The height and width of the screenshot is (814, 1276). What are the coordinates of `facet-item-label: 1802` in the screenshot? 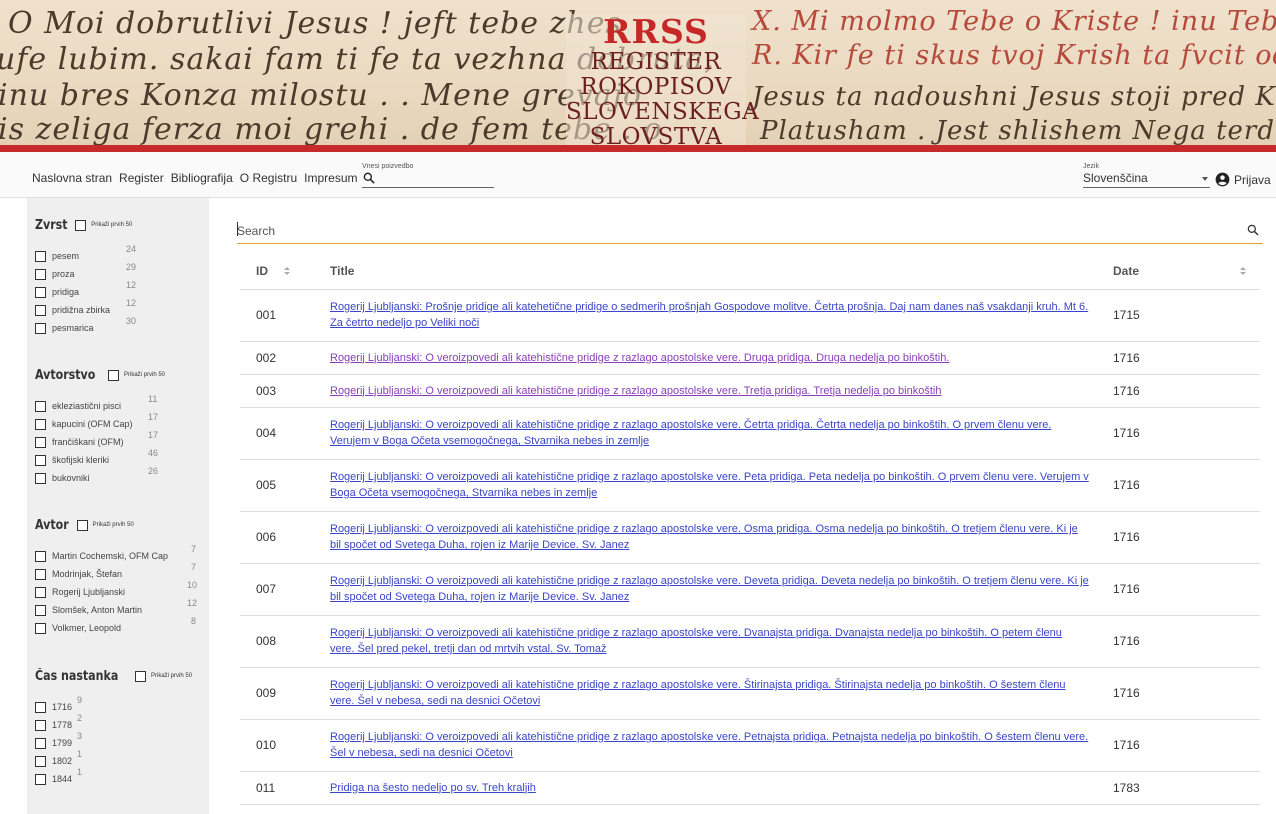 It's located at (62, 761).